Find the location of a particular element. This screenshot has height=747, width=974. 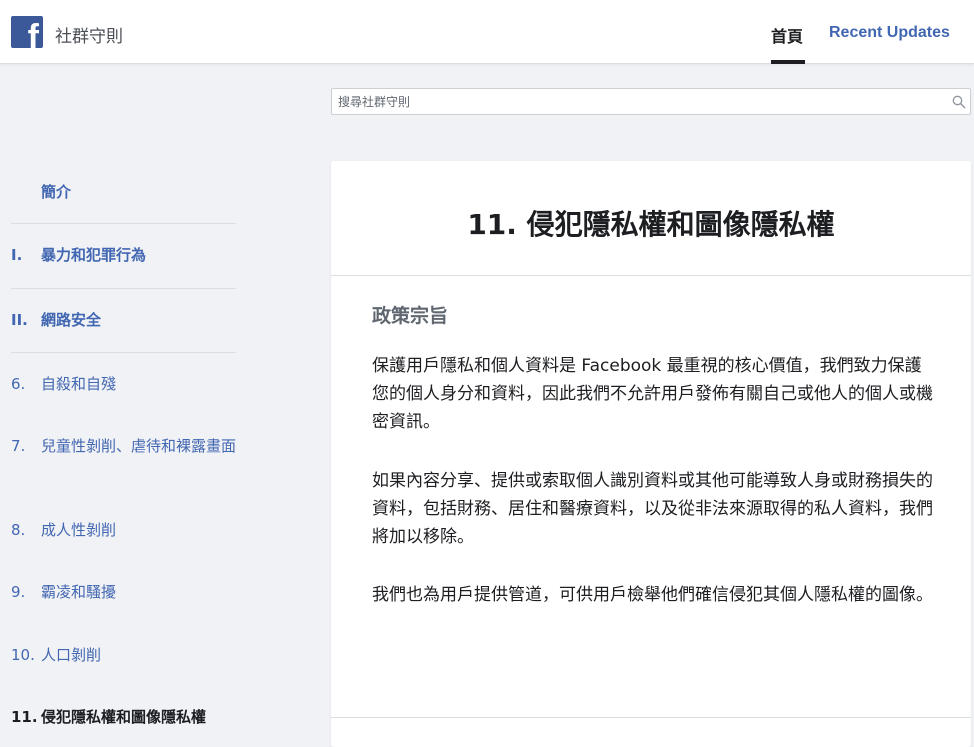

section-heading: 政策宗旨 is located at coordinates (410, 316).